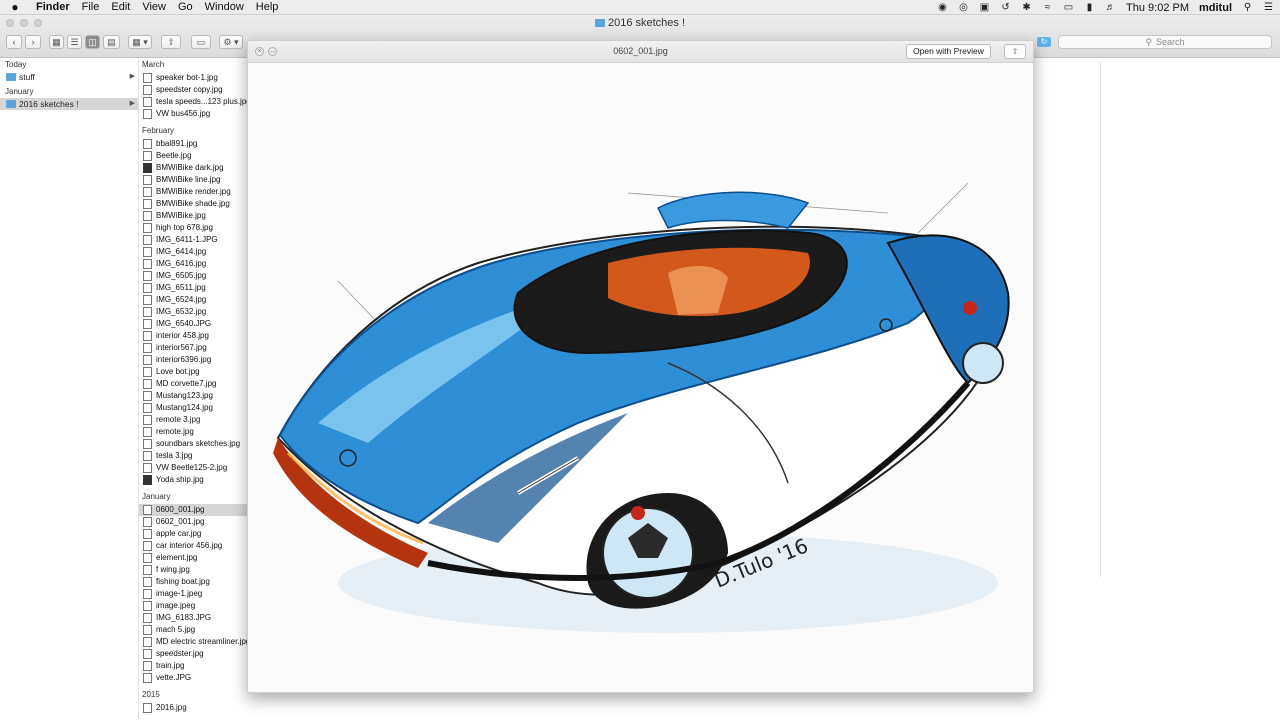 The width and height of the screenshot is (1280, 720). Describe the element at coordinates (193, 582) in the screenshot. I see `file-row: fishing boat.jpg` at that location.